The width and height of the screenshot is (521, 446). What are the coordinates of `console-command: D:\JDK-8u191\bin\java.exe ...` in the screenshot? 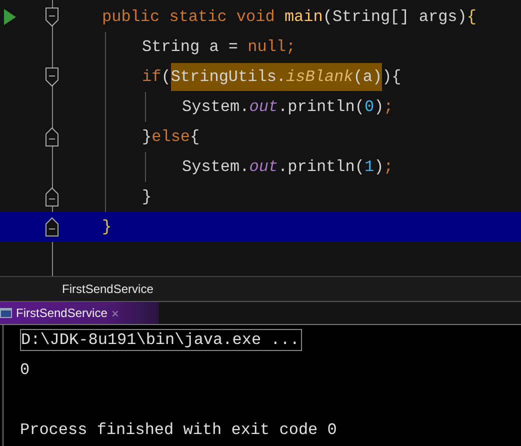 It's located at (161, 340).